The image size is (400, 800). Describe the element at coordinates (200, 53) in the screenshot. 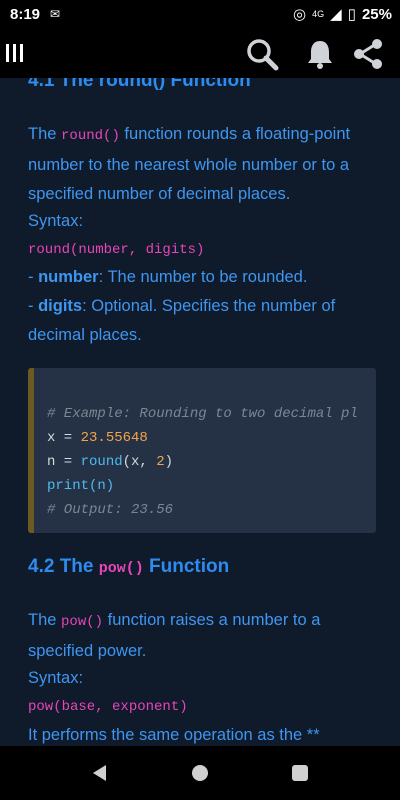

I see `app-toolbar` at that location.